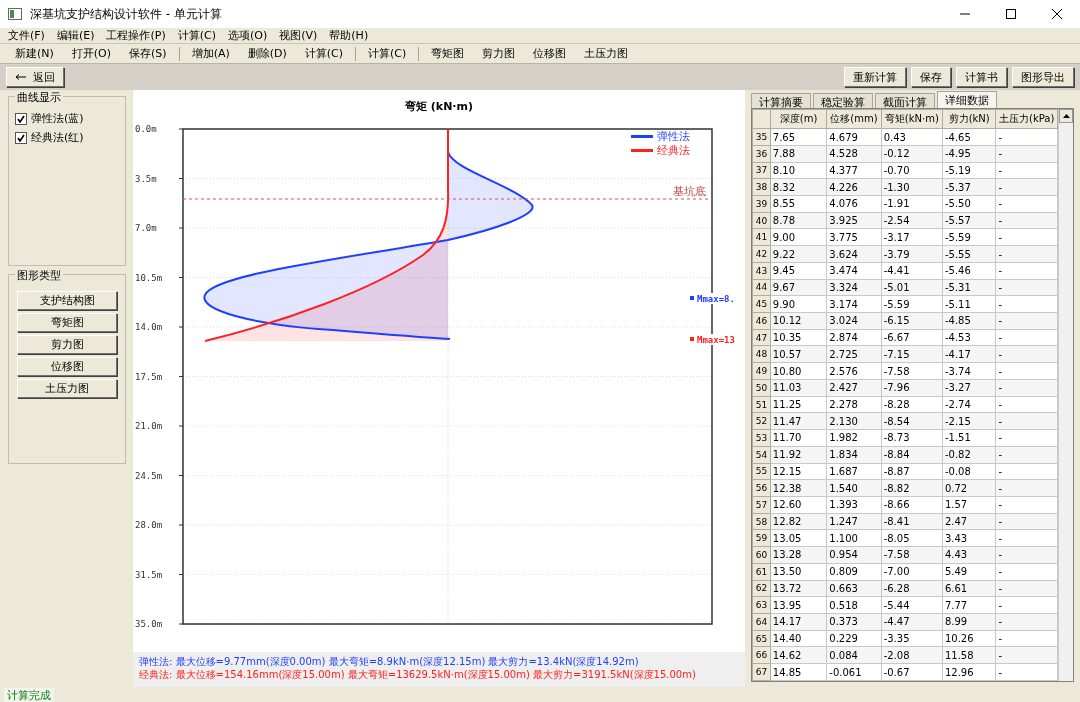  What do you see at coordinates (67, 344) in the screenshot?
I see `graph-type-button: 剪力图` at bounding box center [67, 344].